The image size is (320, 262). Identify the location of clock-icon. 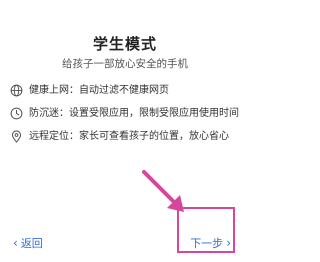
(16, 113).